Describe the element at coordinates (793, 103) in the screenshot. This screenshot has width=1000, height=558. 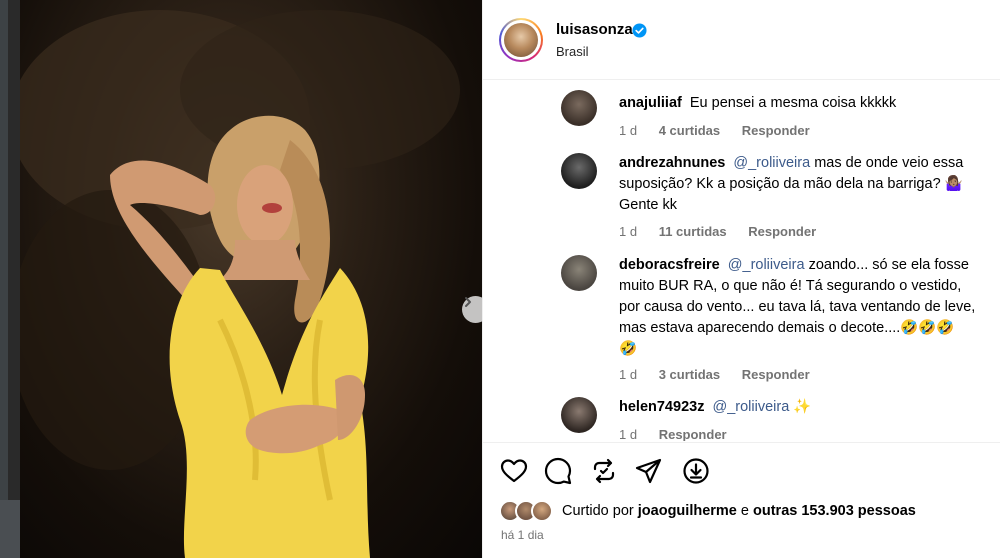
I see `comment-text: Eu pensei a mesma coisa kkkkk` at that location.